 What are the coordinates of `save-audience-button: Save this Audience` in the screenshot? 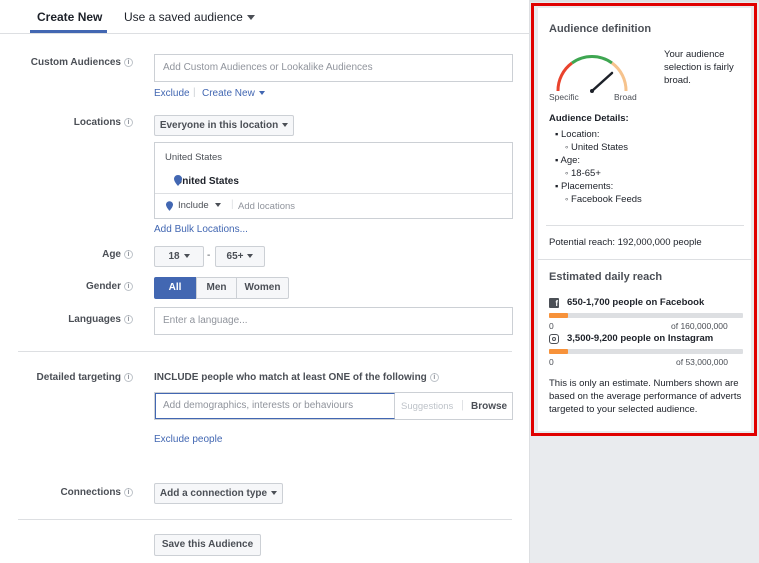 It's located at (207, 545).